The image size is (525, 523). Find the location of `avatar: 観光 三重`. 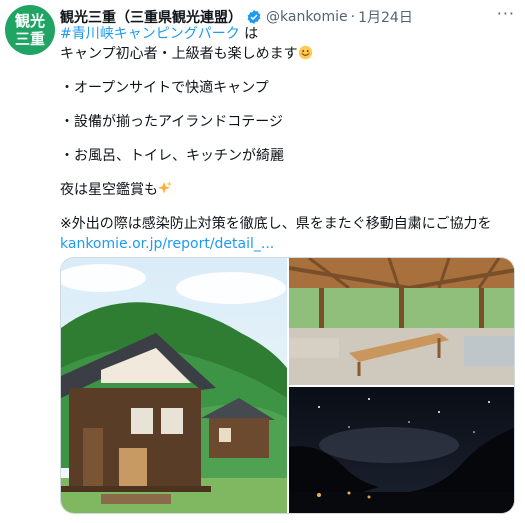

avatar: 観光 三重 is located at coordinates (30, 30).